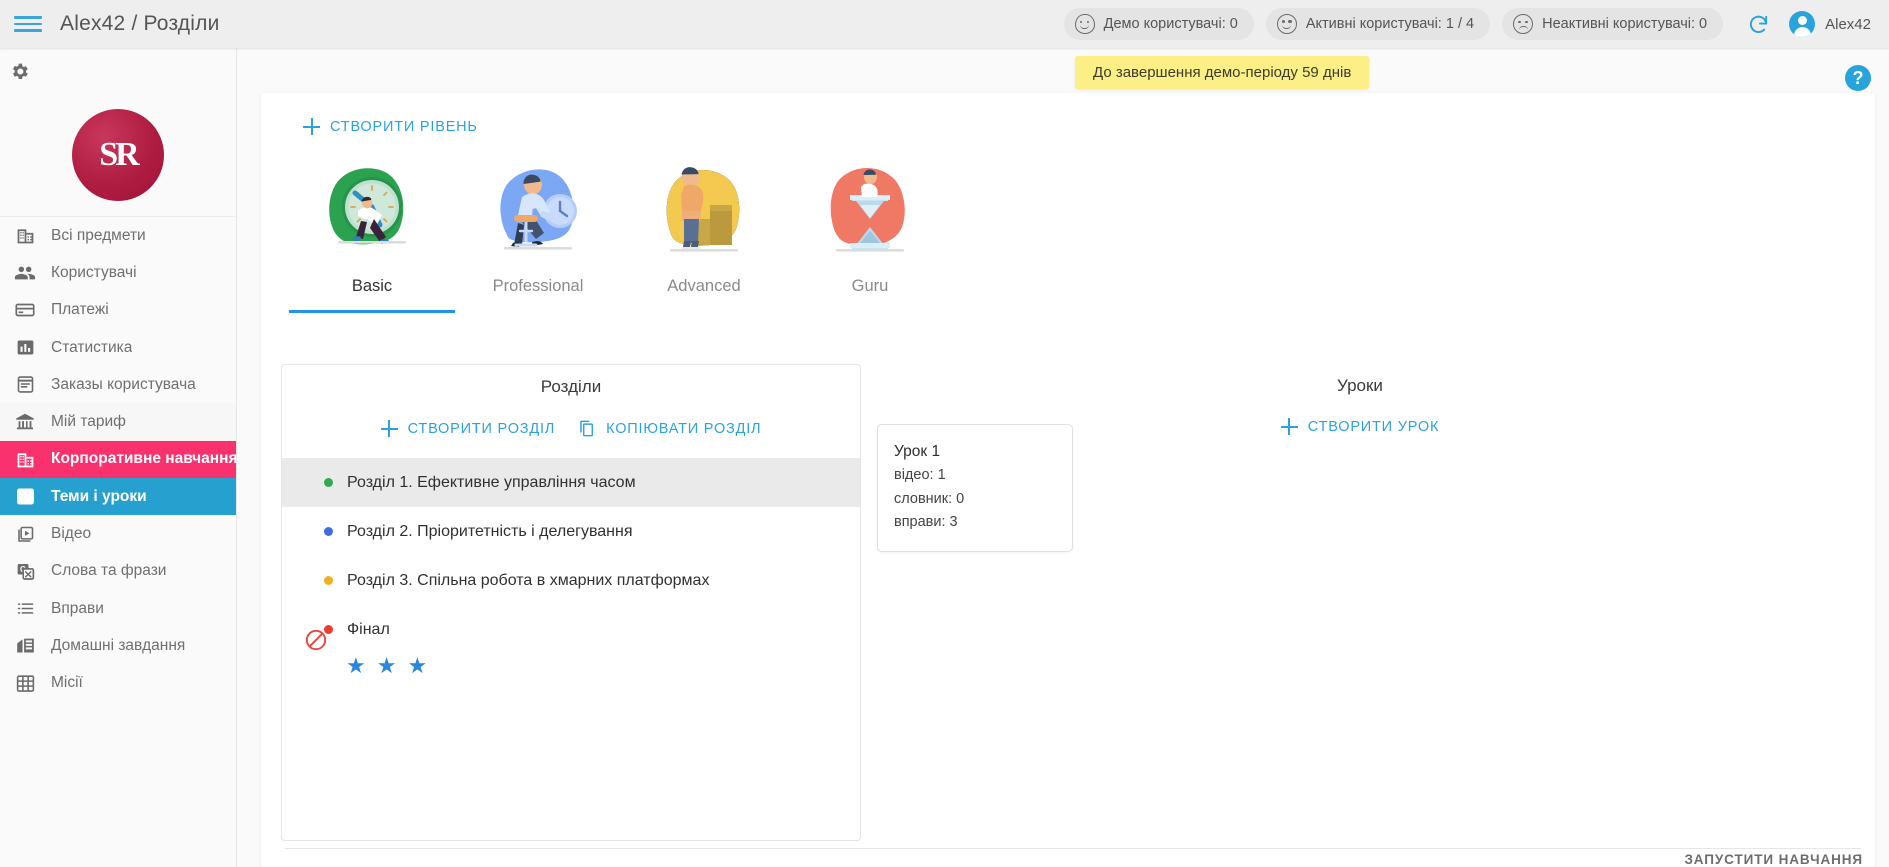 The height and width of the screenshot is (867, 1889). I want to click on desk-clock-illustration, so click(538, 207).